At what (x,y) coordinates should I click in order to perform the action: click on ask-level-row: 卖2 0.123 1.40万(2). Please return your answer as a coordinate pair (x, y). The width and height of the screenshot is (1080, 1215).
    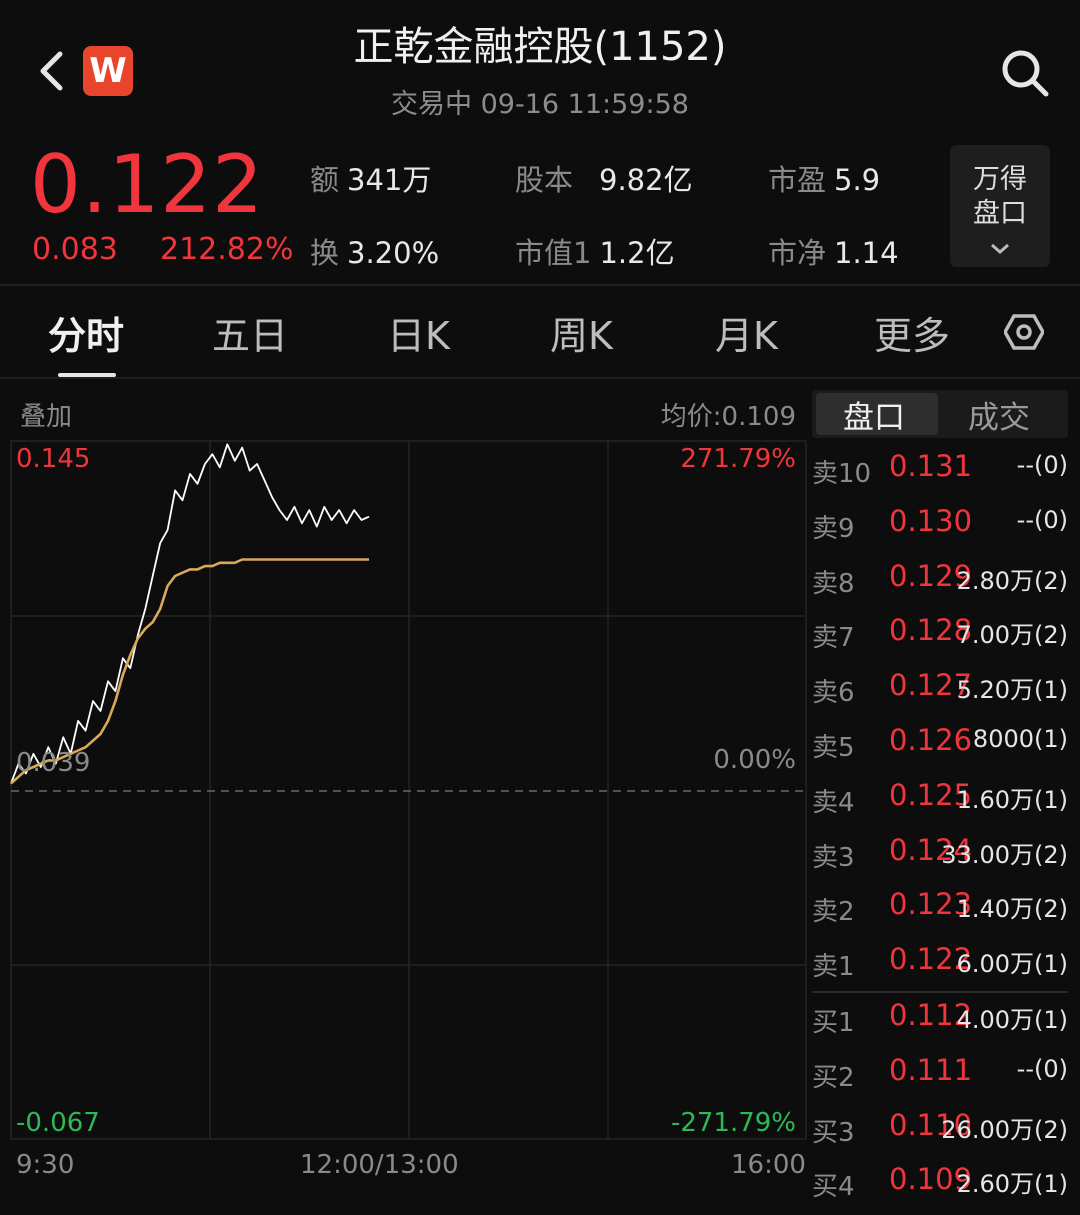
    Looking at the image, I should click on (941, 906).